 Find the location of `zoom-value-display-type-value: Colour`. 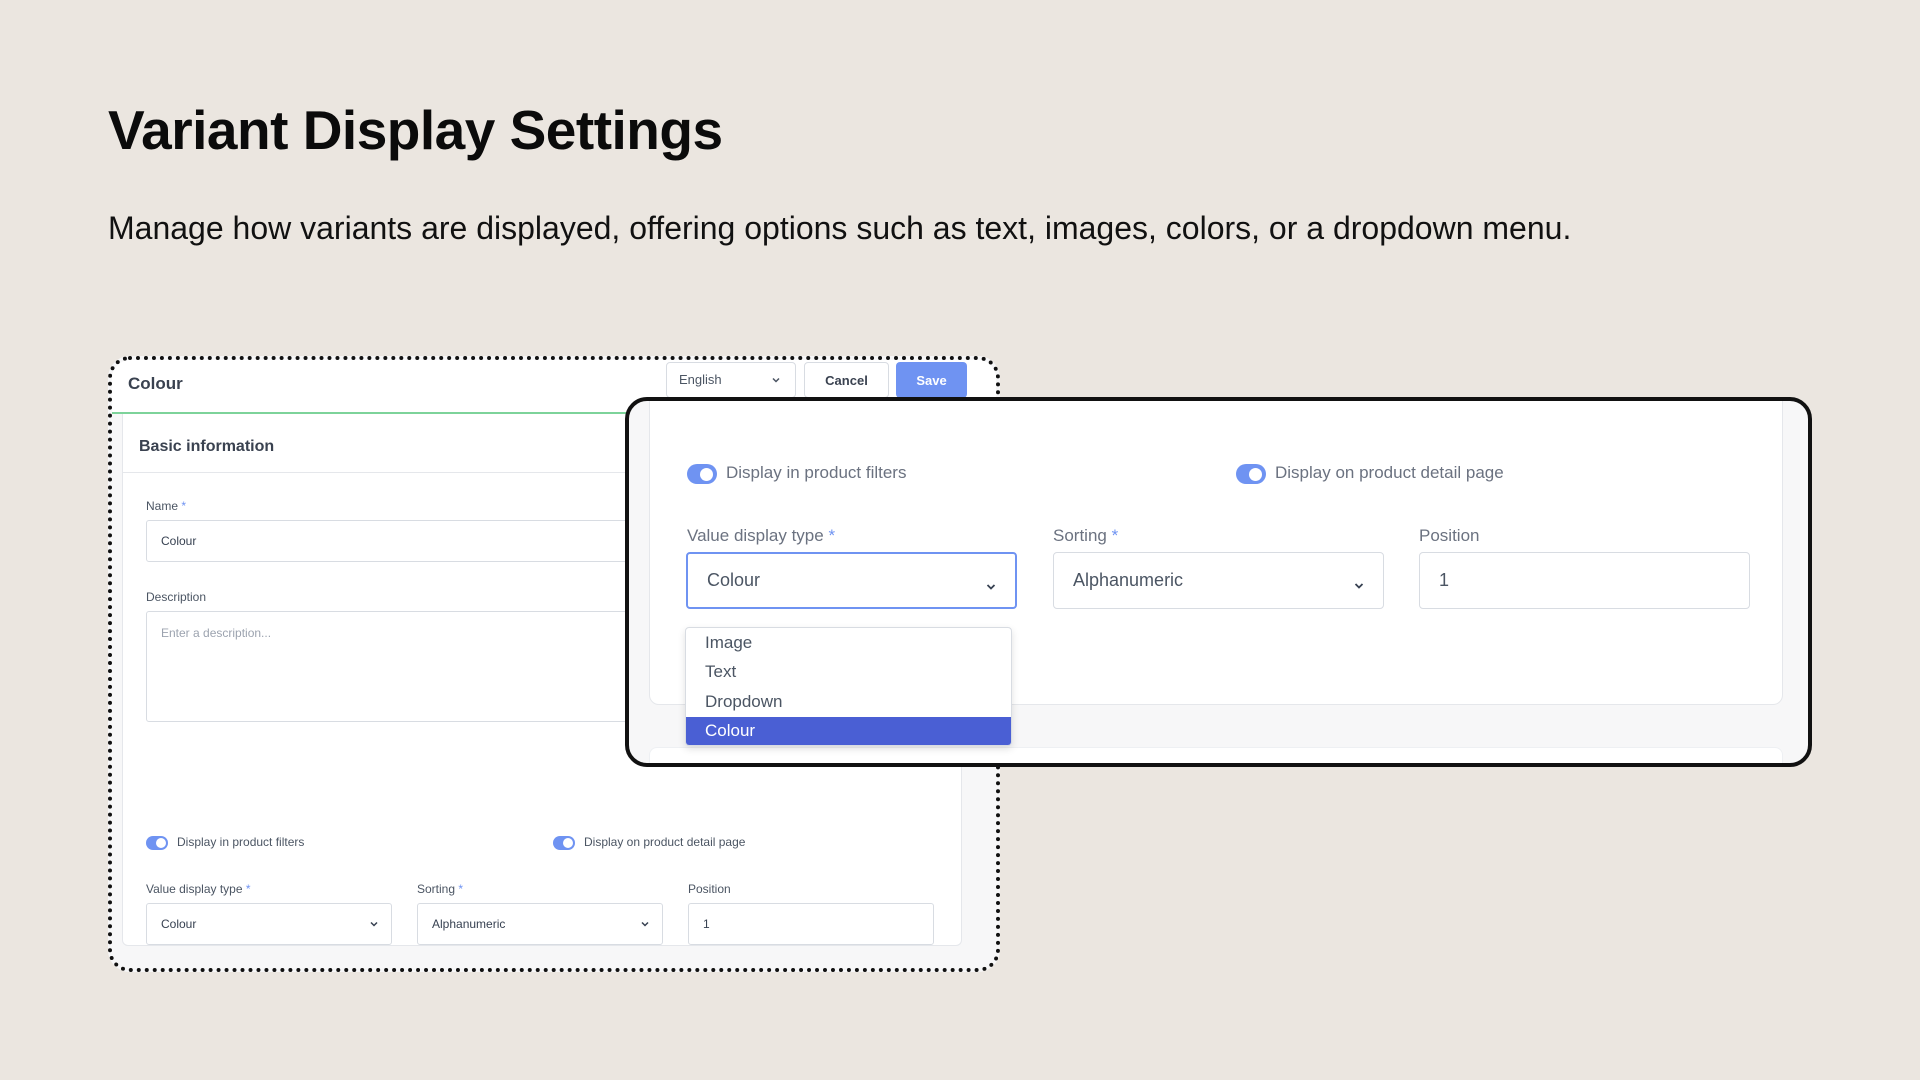

zoom-value-display-type-value: Colour is located at coordinates (734, 580).